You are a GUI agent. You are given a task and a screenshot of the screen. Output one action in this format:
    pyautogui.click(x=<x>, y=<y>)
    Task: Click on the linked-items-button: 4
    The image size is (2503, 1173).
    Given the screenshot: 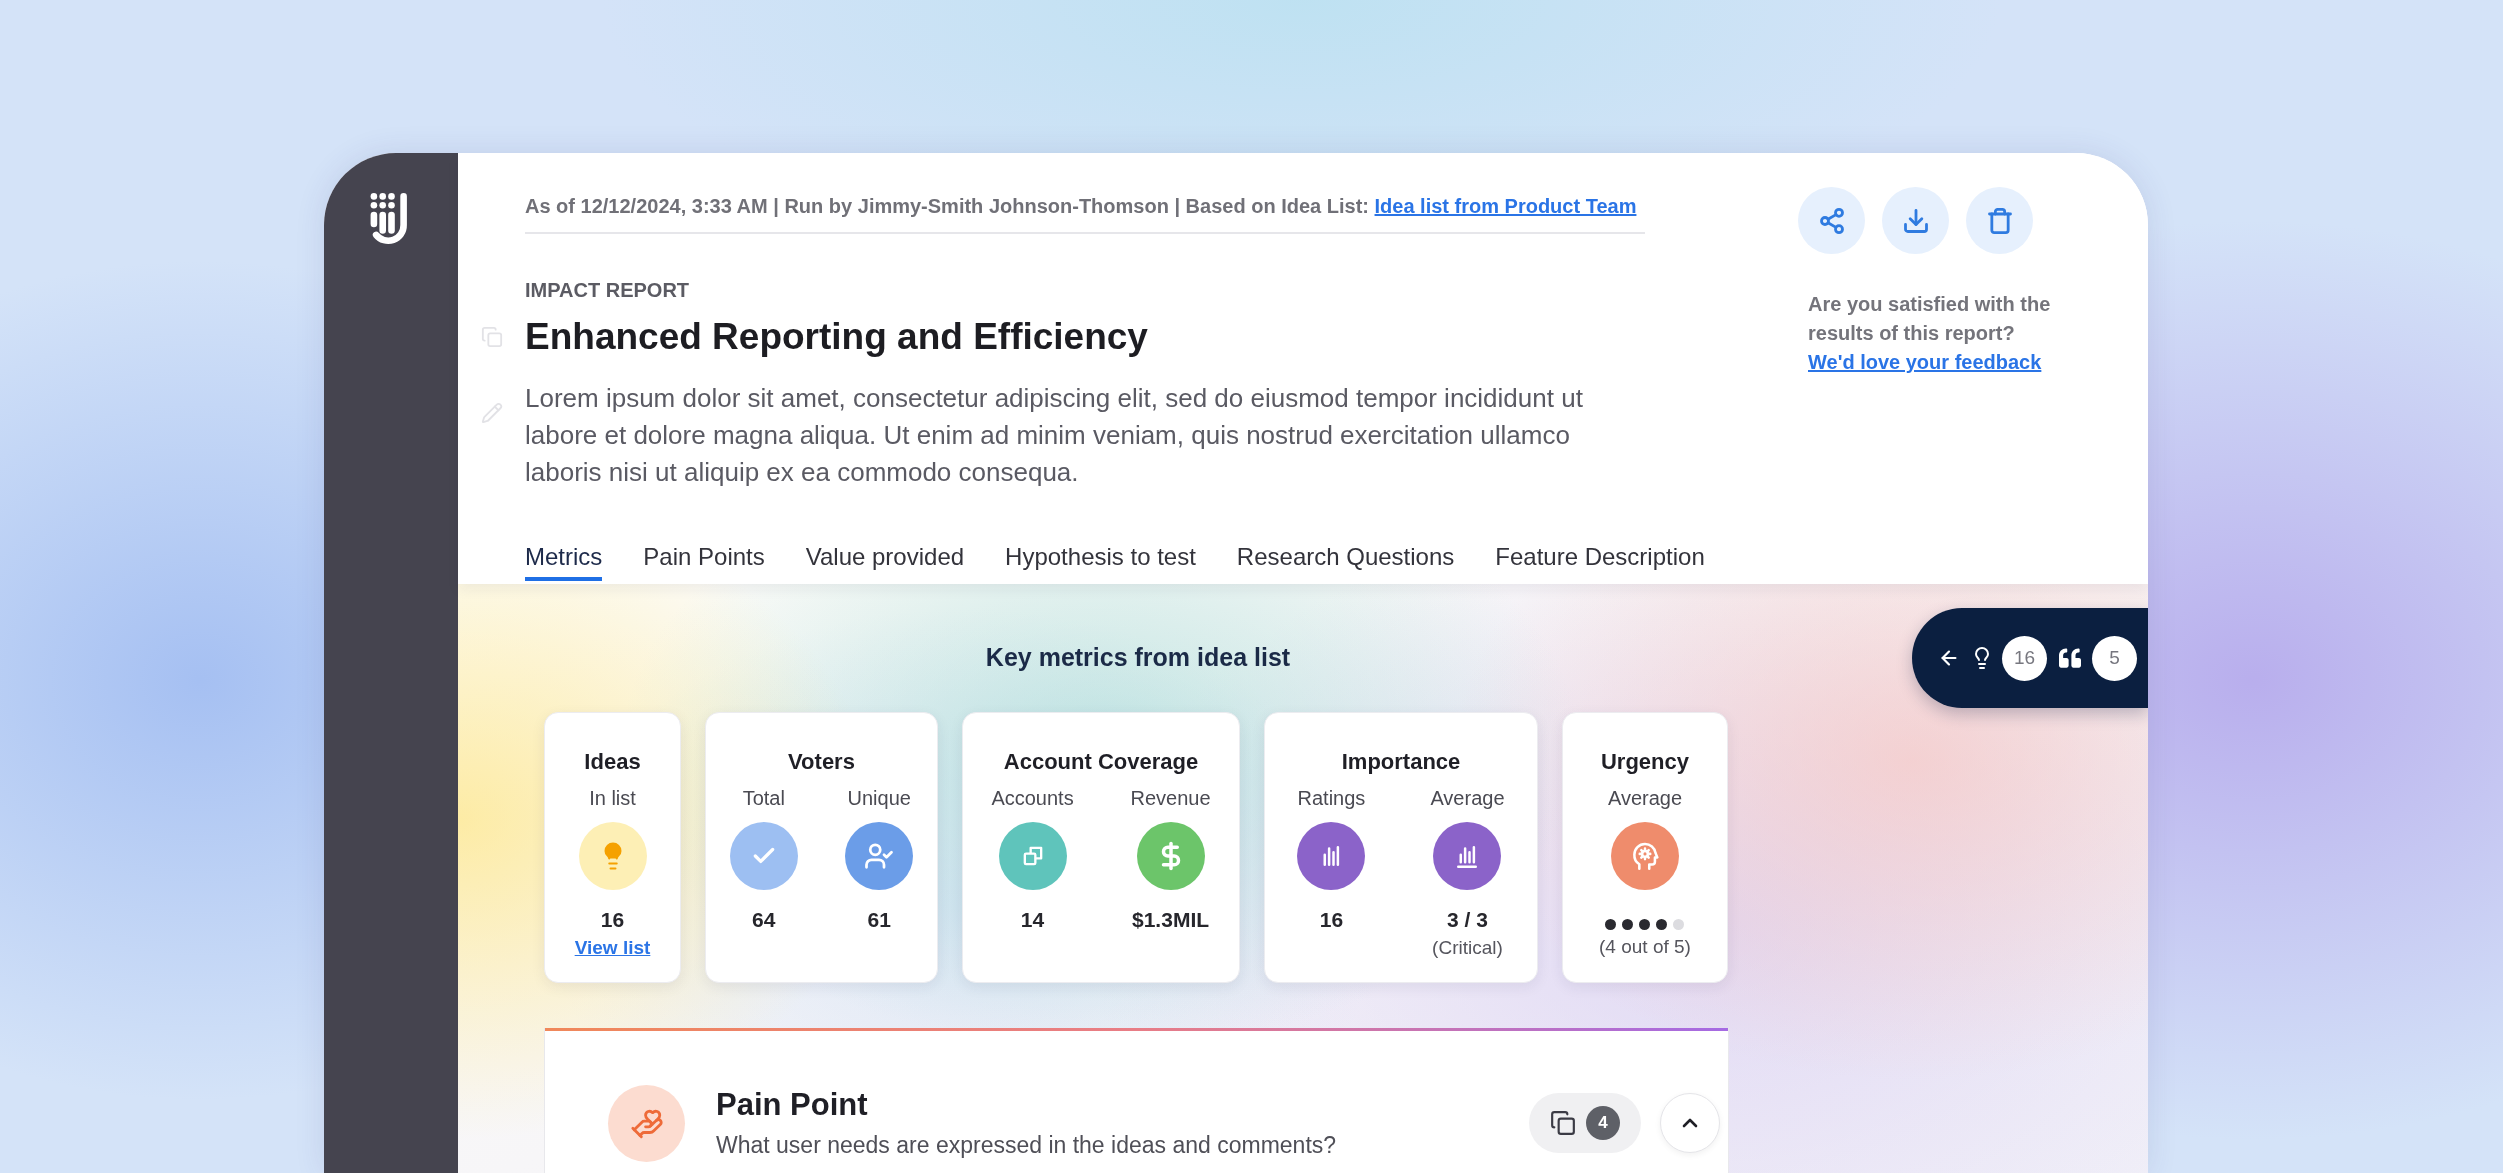 What is the action you would take?
    pyautogui.click(x=1585, y=1123)
    